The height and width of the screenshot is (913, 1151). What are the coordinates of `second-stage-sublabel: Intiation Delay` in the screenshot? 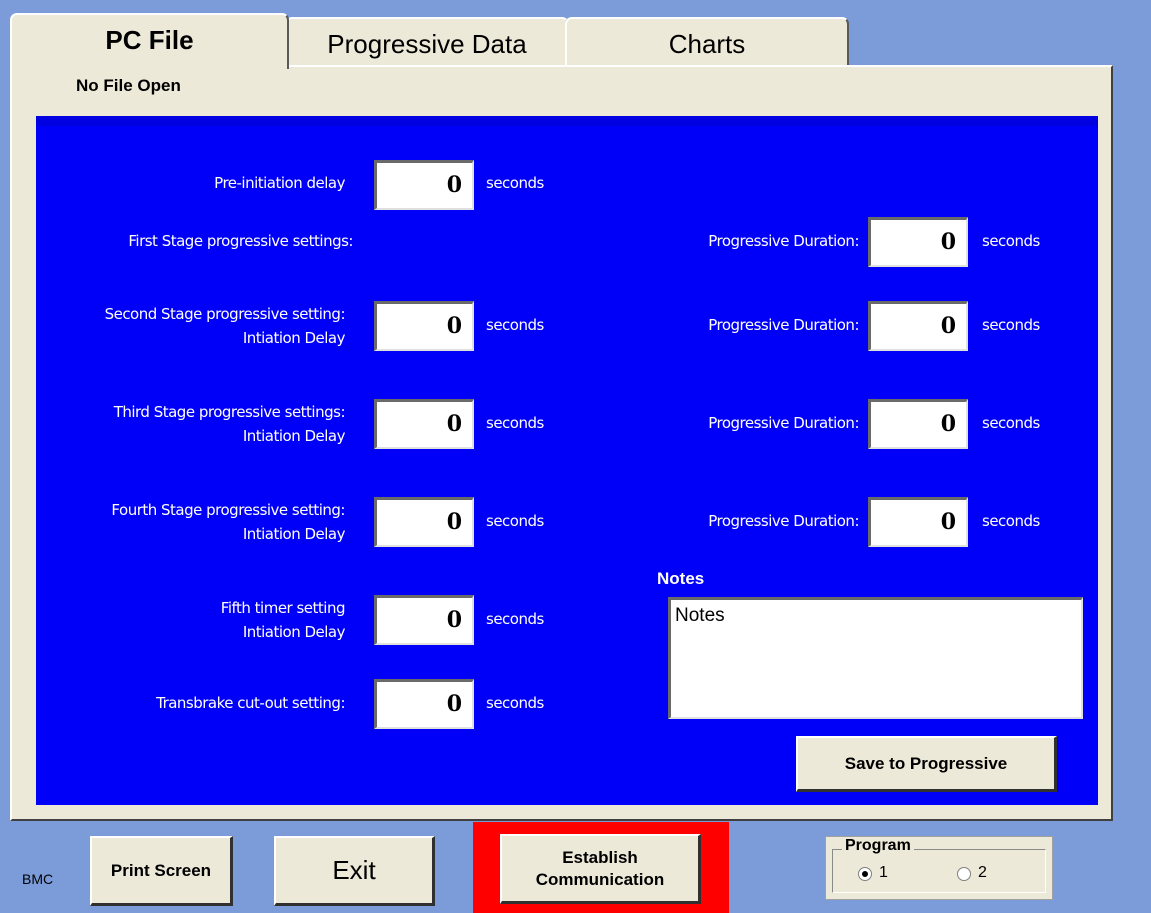 It's located at (294, 338).